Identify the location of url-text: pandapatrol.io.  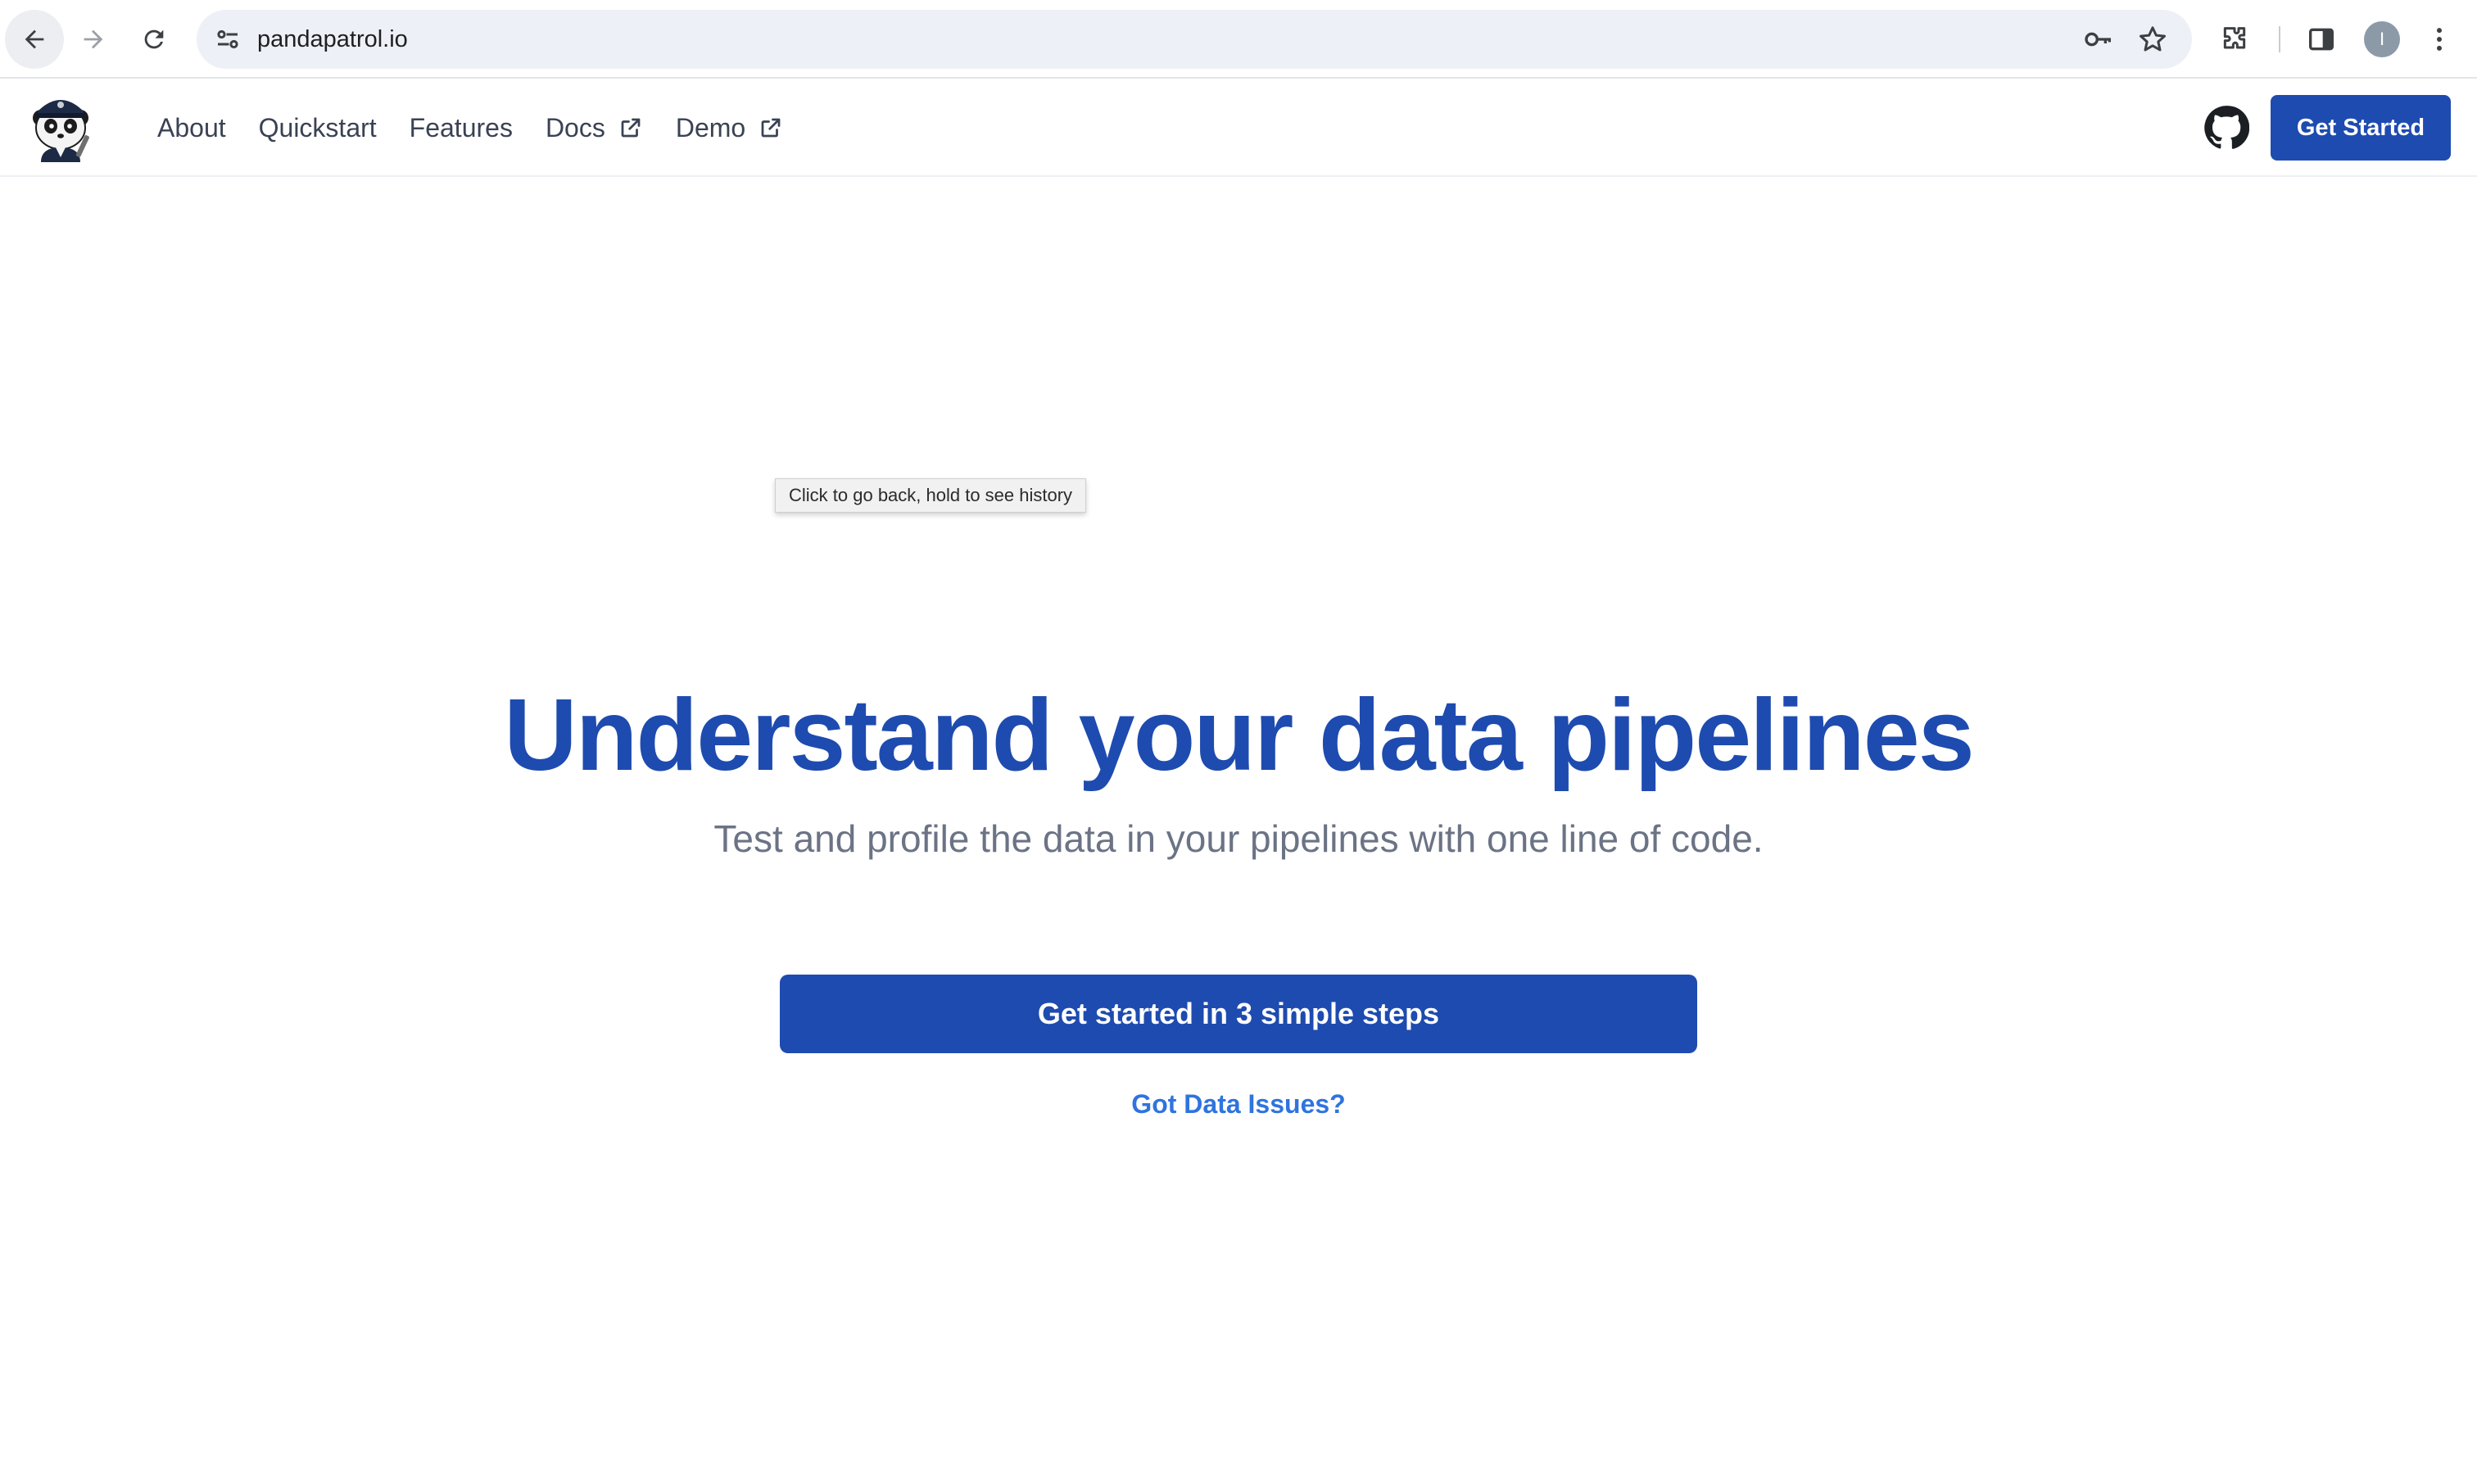
(332, 39).